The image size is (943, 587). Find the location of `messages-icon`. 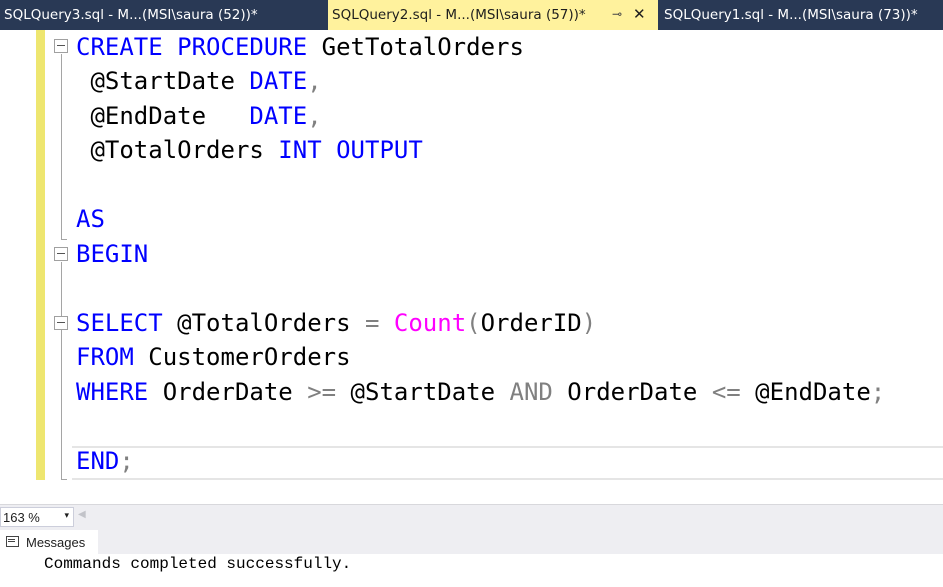

messages-icon is located at coordinates (13, 542).